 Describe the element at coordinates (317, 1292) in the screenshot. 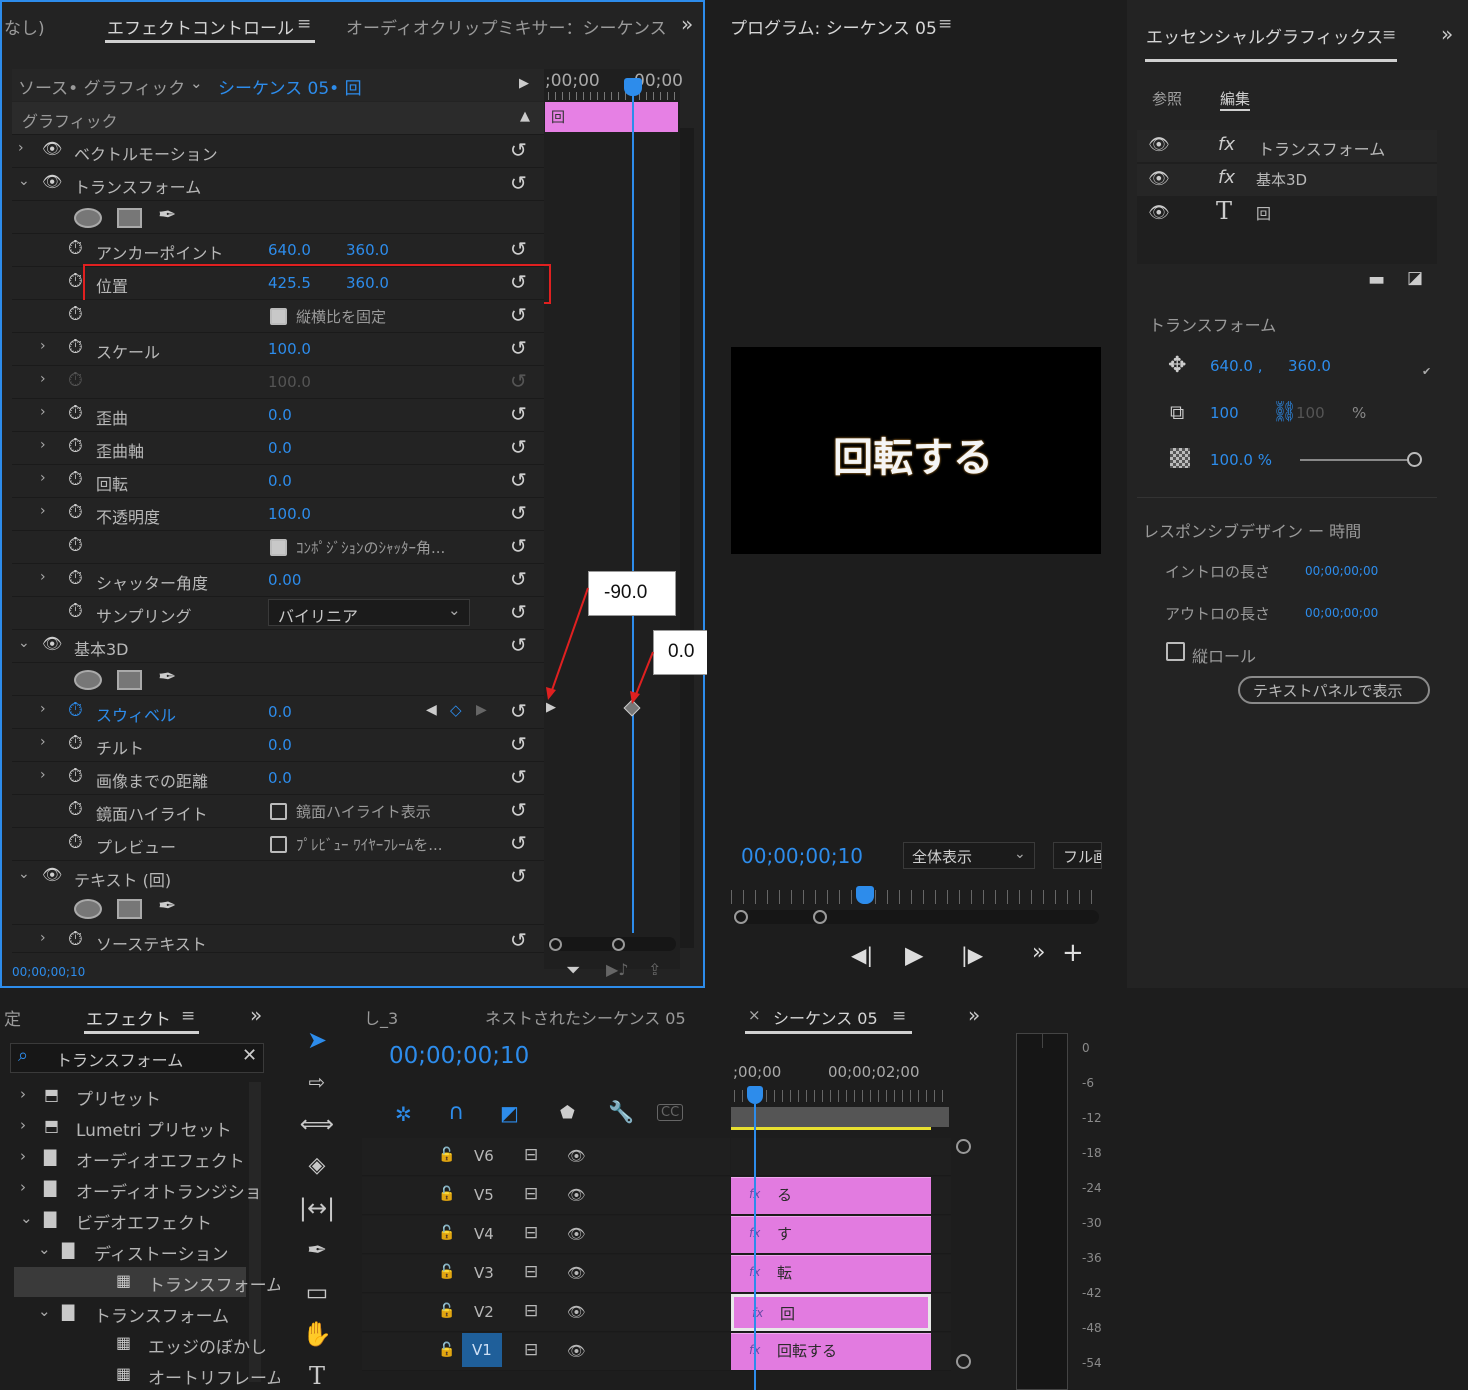

I see `rectangle-tool-icon: ▭` at that location.